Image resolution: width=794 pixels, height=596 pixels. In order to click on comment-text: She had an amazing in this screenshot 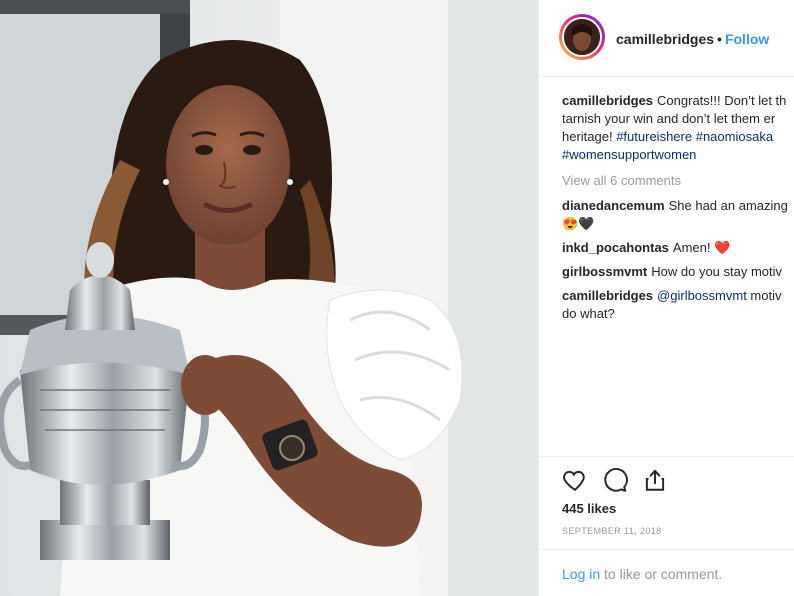, I will do `click(728, 205)`.